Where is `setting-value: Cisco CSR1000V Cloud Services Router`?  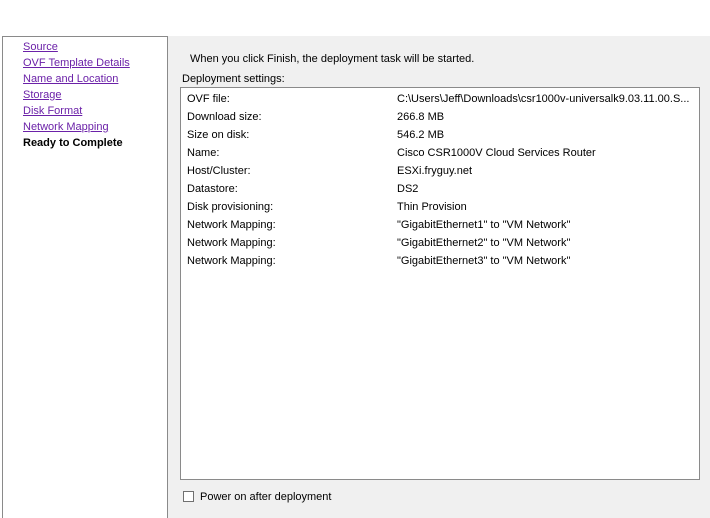
setting-value: Cisco CSR1000V Cloud Services Router is located at coordinates (496, 153).